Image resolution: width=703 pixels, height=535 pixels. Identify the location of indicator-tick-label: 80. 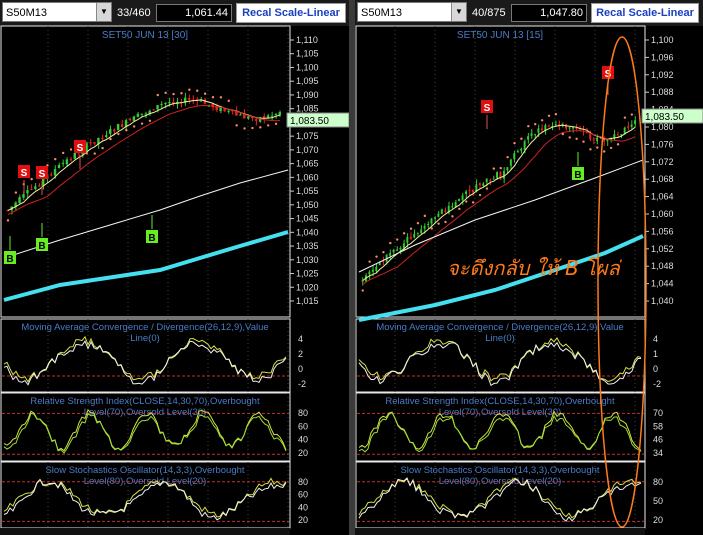
(303, 413).